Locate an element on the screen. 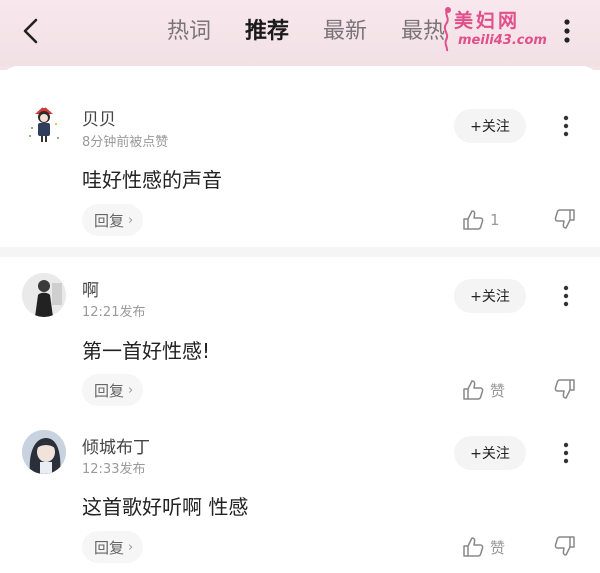 The image size is (600, 573). section-divider is located at coordinates (300, 252).